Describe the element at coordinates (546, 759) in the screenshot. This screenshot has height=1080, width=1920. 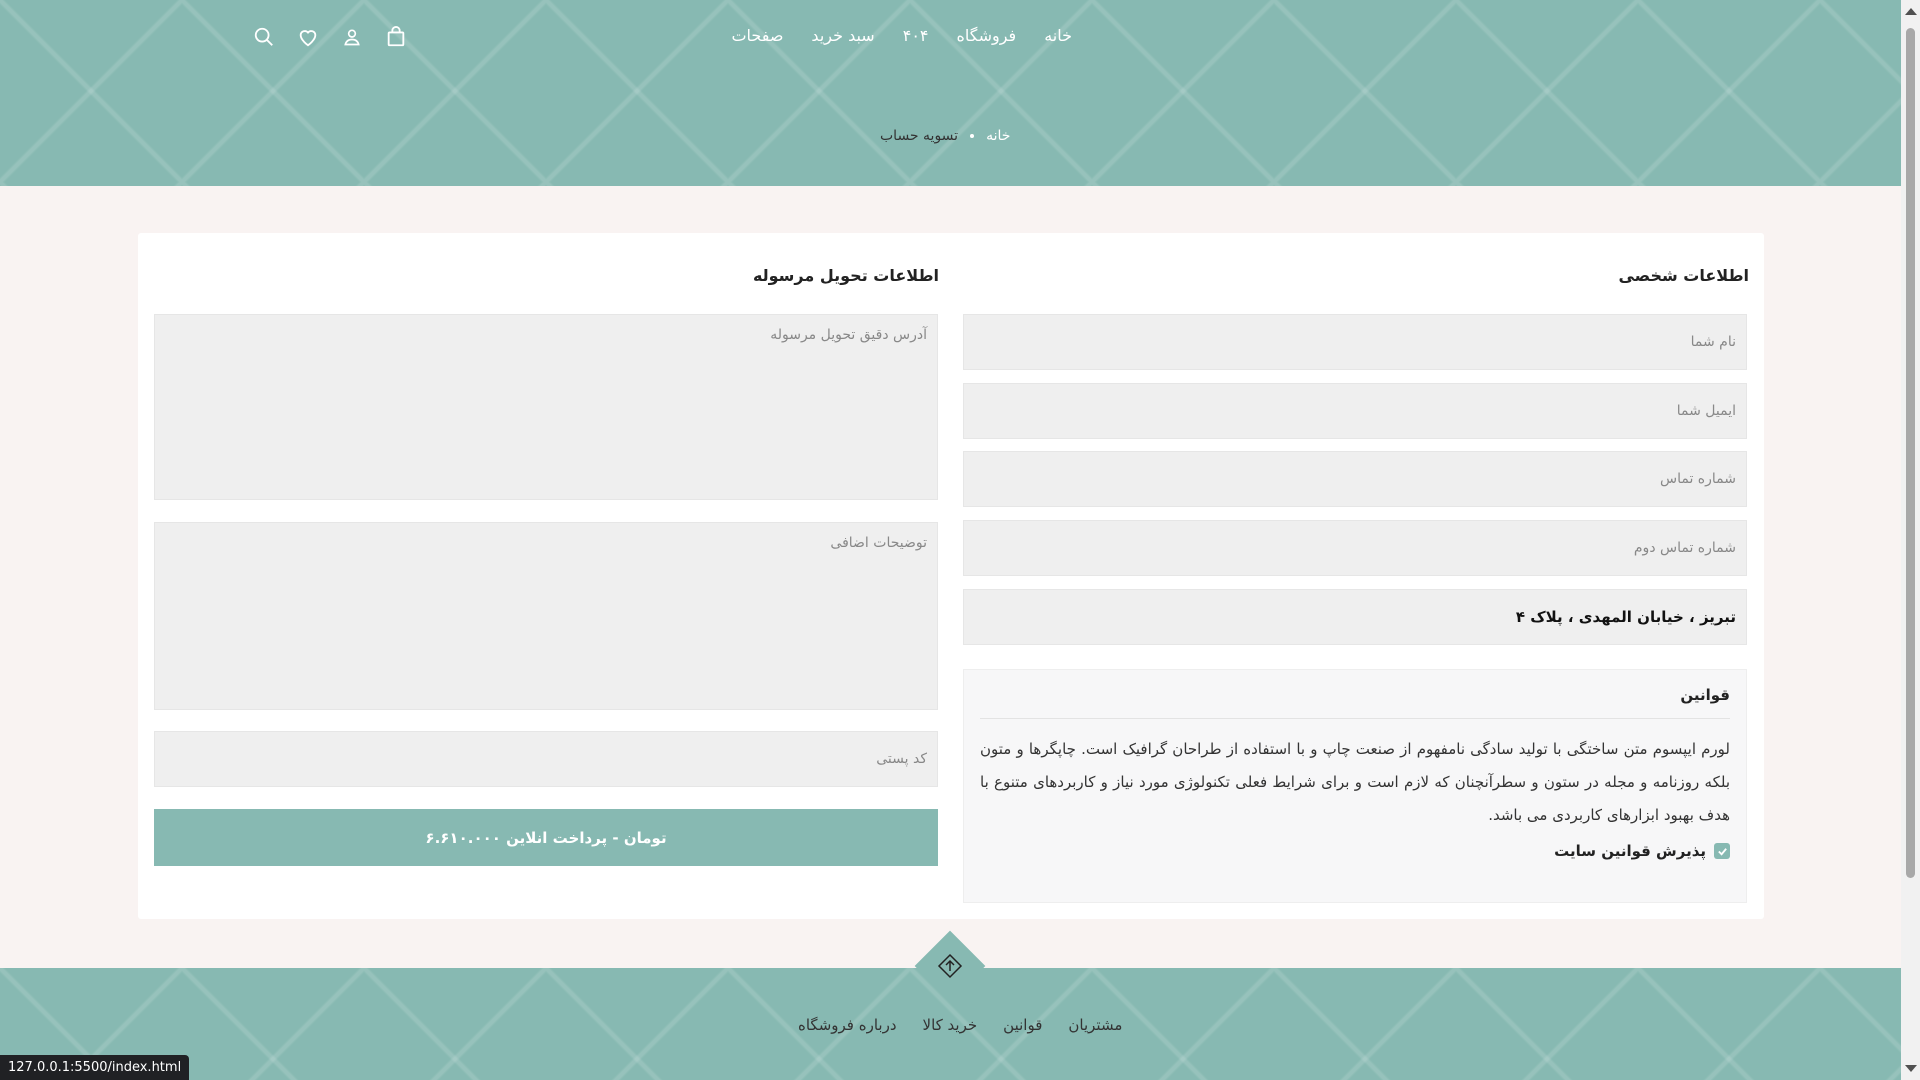
I see `postal-code-field` at that location.